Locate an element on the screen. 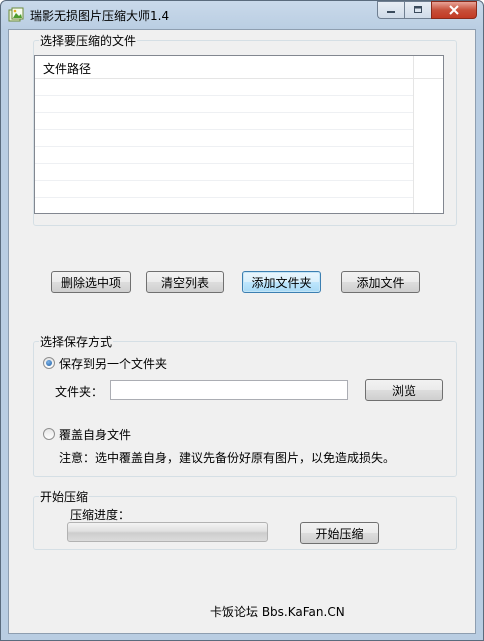 The width and height of the screenshot is (484, 641). footer-credit: 卡饭论坛 Bbs.KaFan.CN is located at coordinates (277, 612).